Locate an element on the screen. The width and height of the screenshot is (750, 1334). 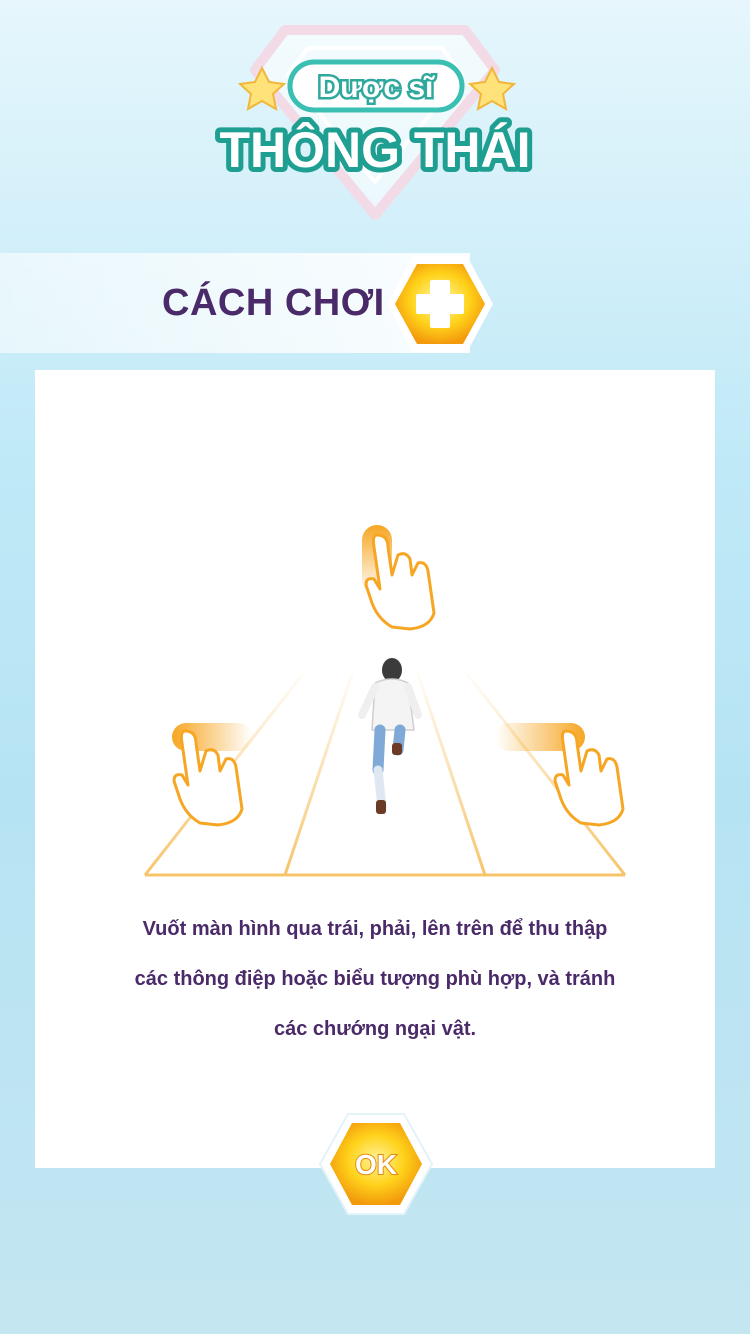
ok-button: OK is located at coordinates (376, 1164).